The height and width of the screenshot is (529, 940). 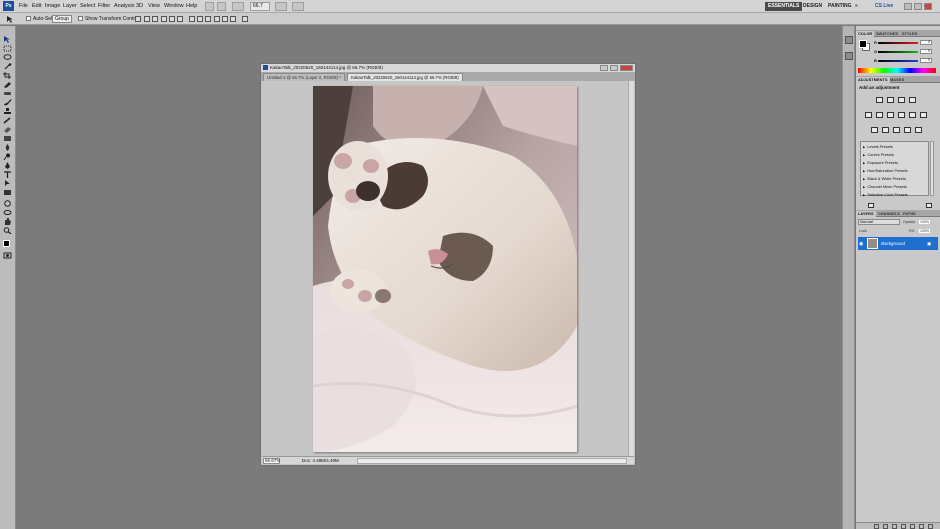 I want to click on preset-hue-saturation: Hue/Saturation Presets, so click(x=885, y=170).